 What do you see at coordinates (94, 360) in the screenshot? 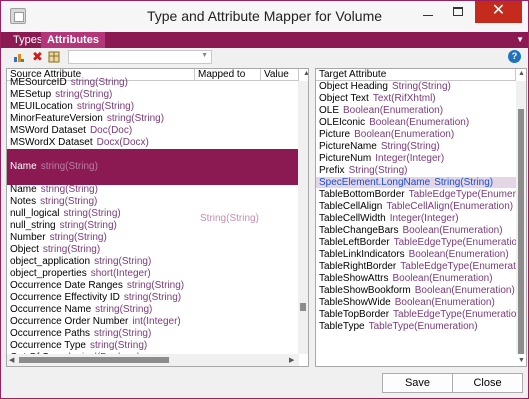
I see `source-hscroll-thumb` at bounding box center [94, 360].